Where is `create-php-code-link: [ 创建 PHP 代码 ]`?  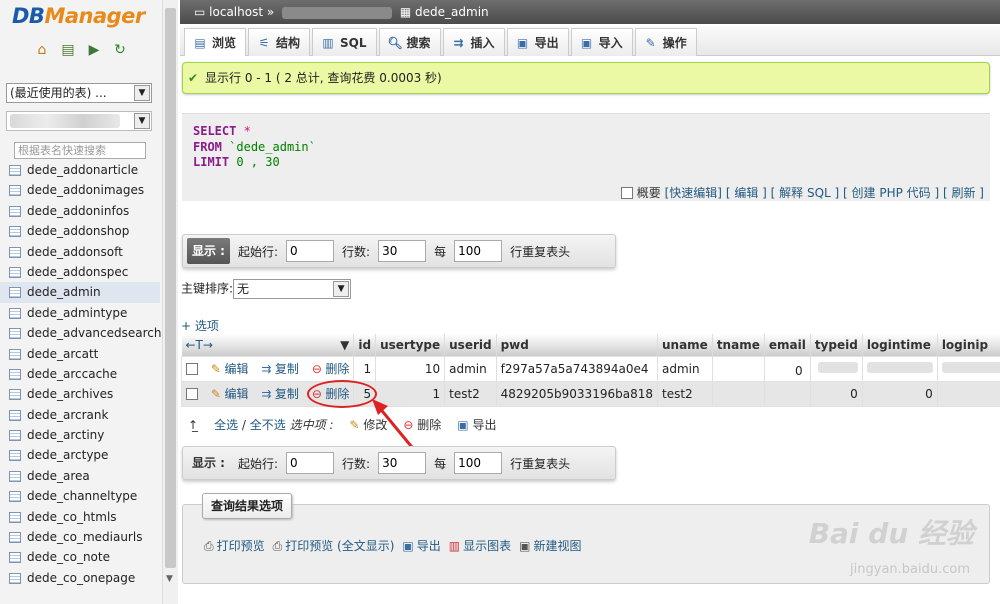 create-php-code-link: [ 创建 PHP 代码 ] is located at coordinates (891, 193).